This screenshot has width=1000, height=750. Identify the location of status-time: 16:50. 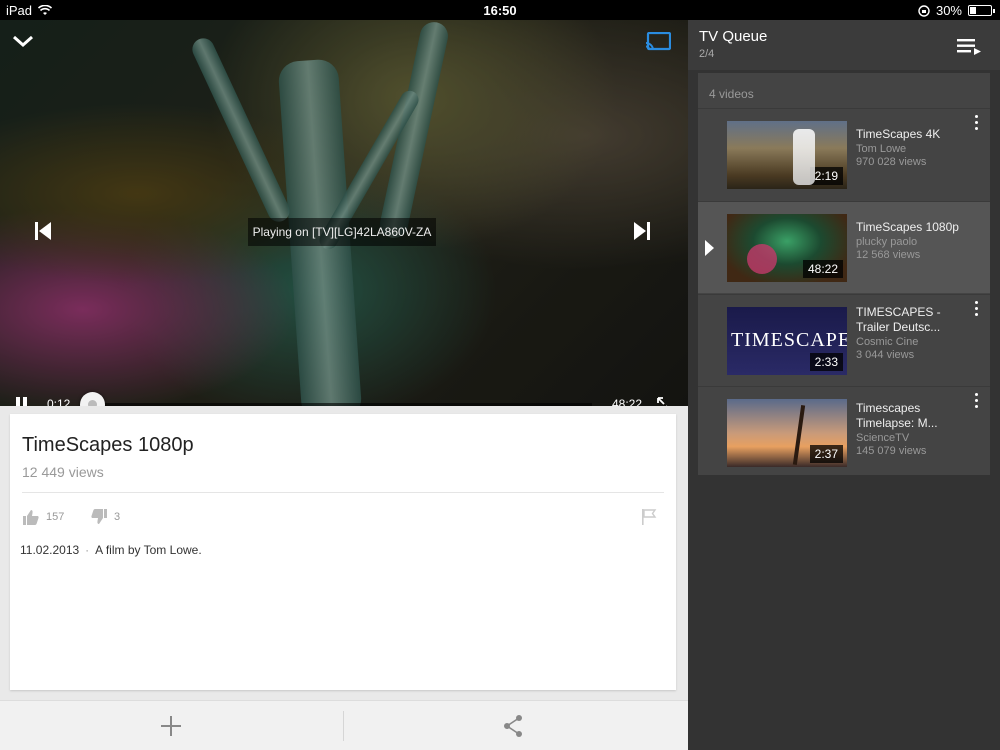
(500, 10).